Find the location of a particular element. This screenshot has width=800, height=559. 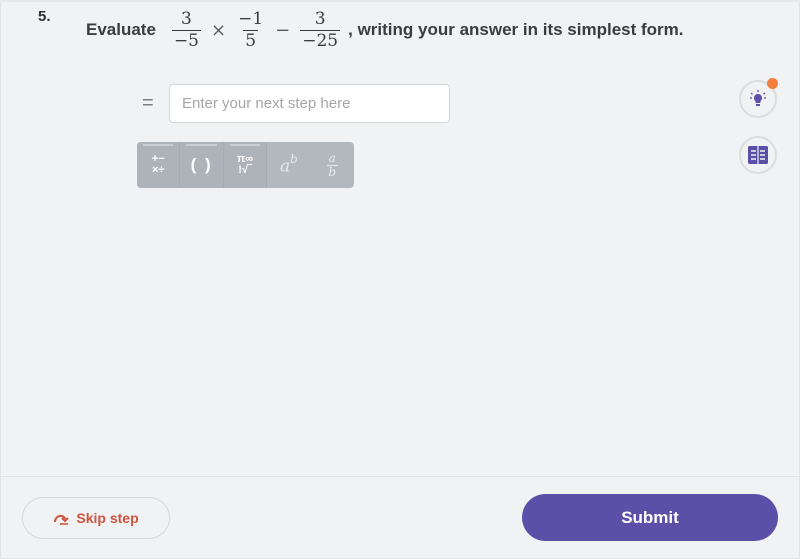

keypad-power-button: ab is located at coordinates (288, 165).